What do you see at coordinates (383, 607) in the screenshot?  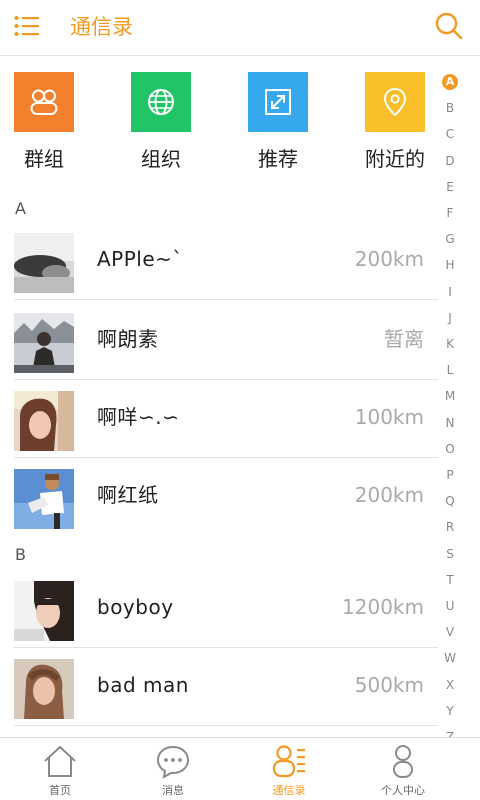 I see `contact-distance: 1200km` at bounding box center [383, 607].